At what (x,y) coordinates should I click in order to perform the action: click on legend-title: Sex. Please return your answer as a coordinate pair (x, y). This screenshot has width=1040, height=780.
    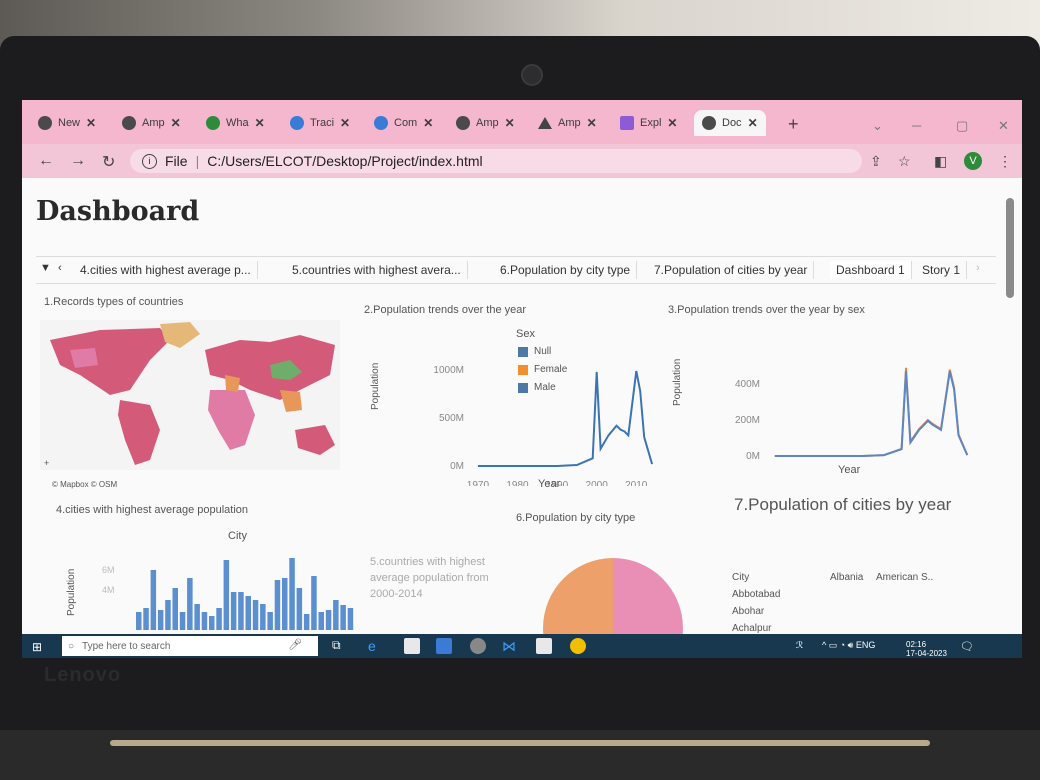
    Looking at the image, I should click on (525, 334).